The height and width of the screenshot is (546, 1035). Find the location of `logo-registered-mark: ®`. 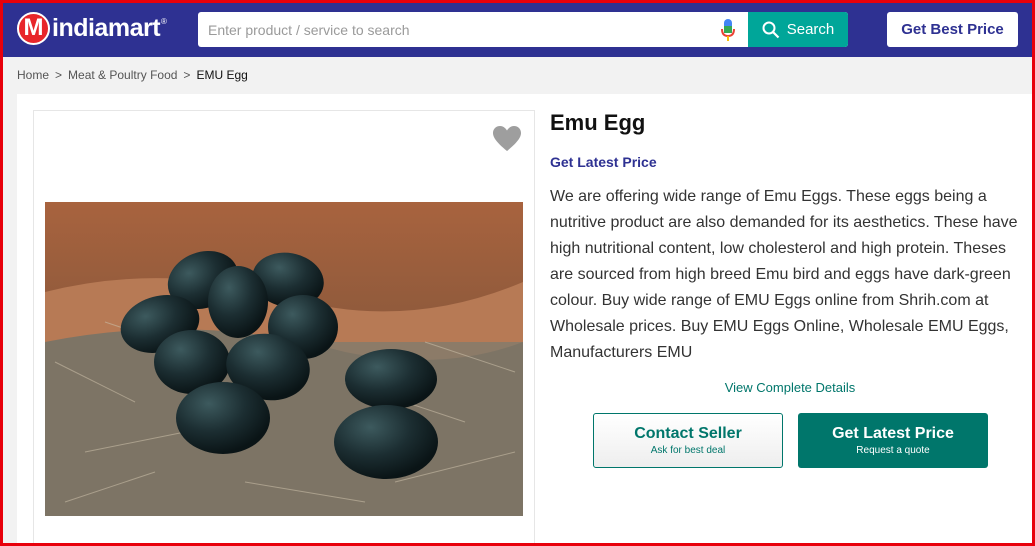

logo-registered-mark: ® is located at coordinates (164, 21).